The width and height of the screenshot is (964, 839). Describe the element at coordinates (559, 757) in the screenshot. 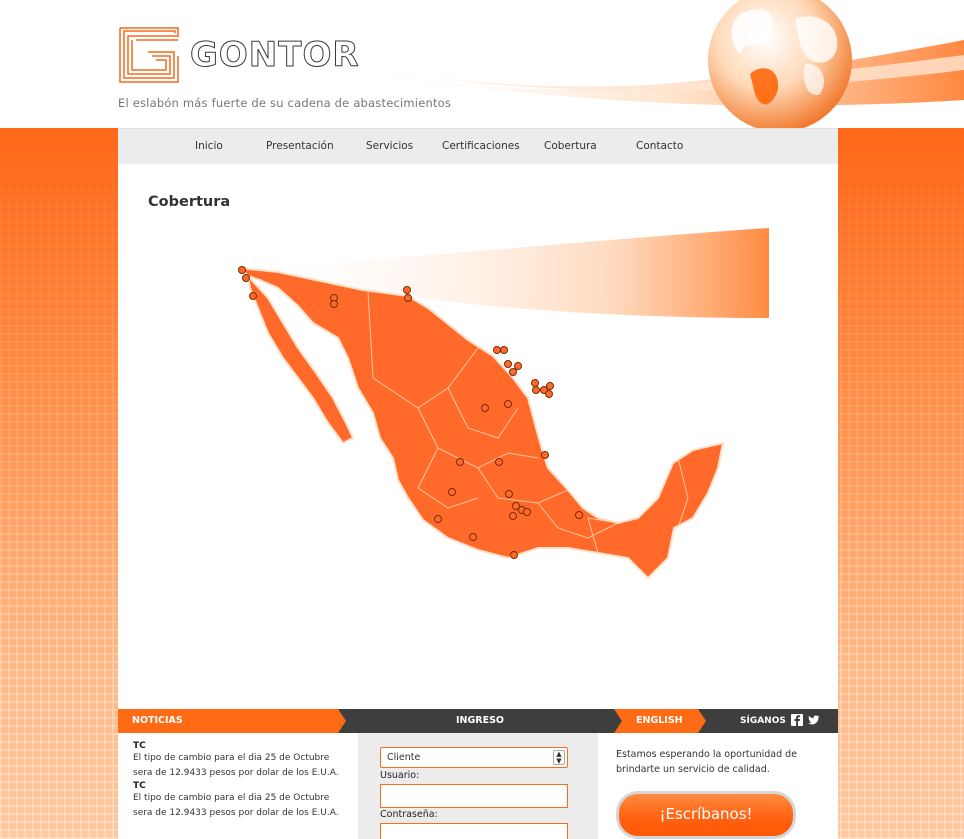

I see `select-arrows-icon: ▲ ▼` at that location.